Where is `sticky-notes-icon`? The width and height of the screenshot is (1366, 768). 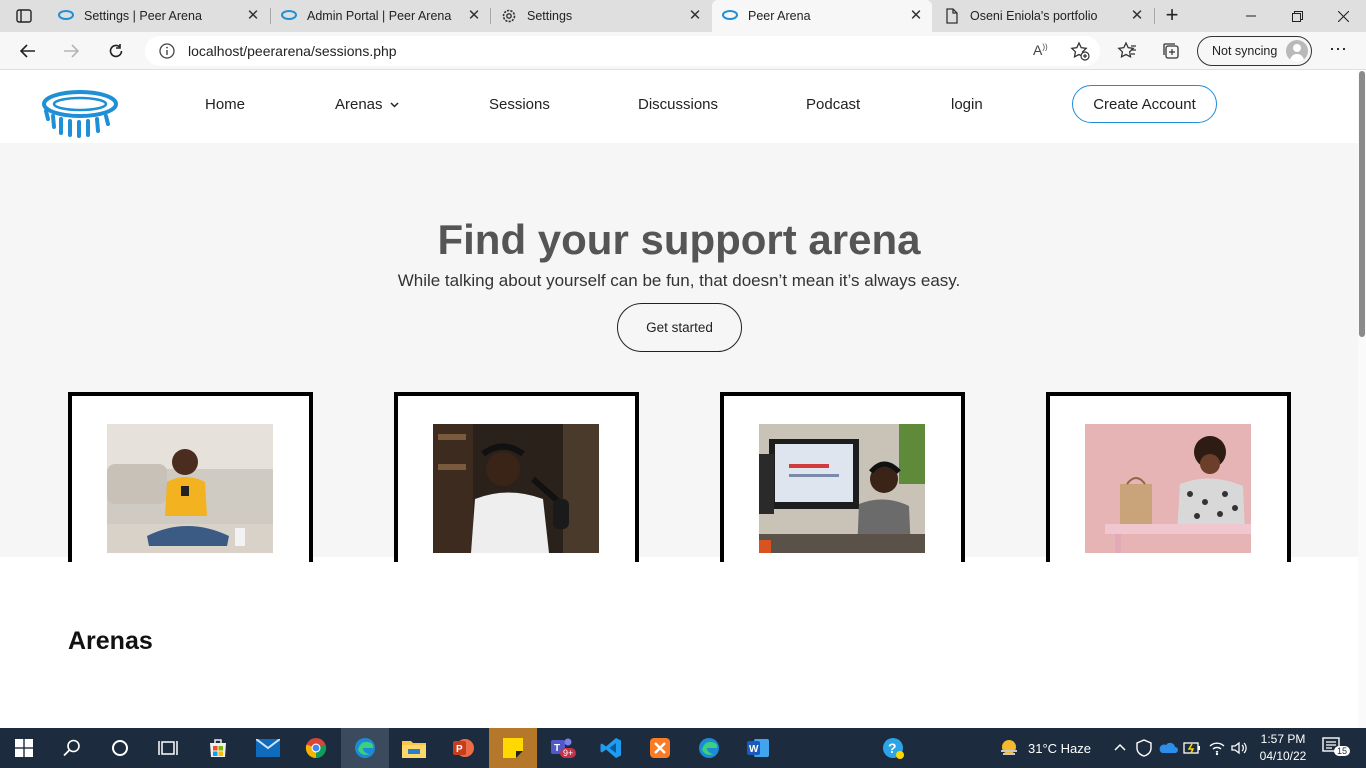 sticky-notes-icon is located at coordinates (513, 748).